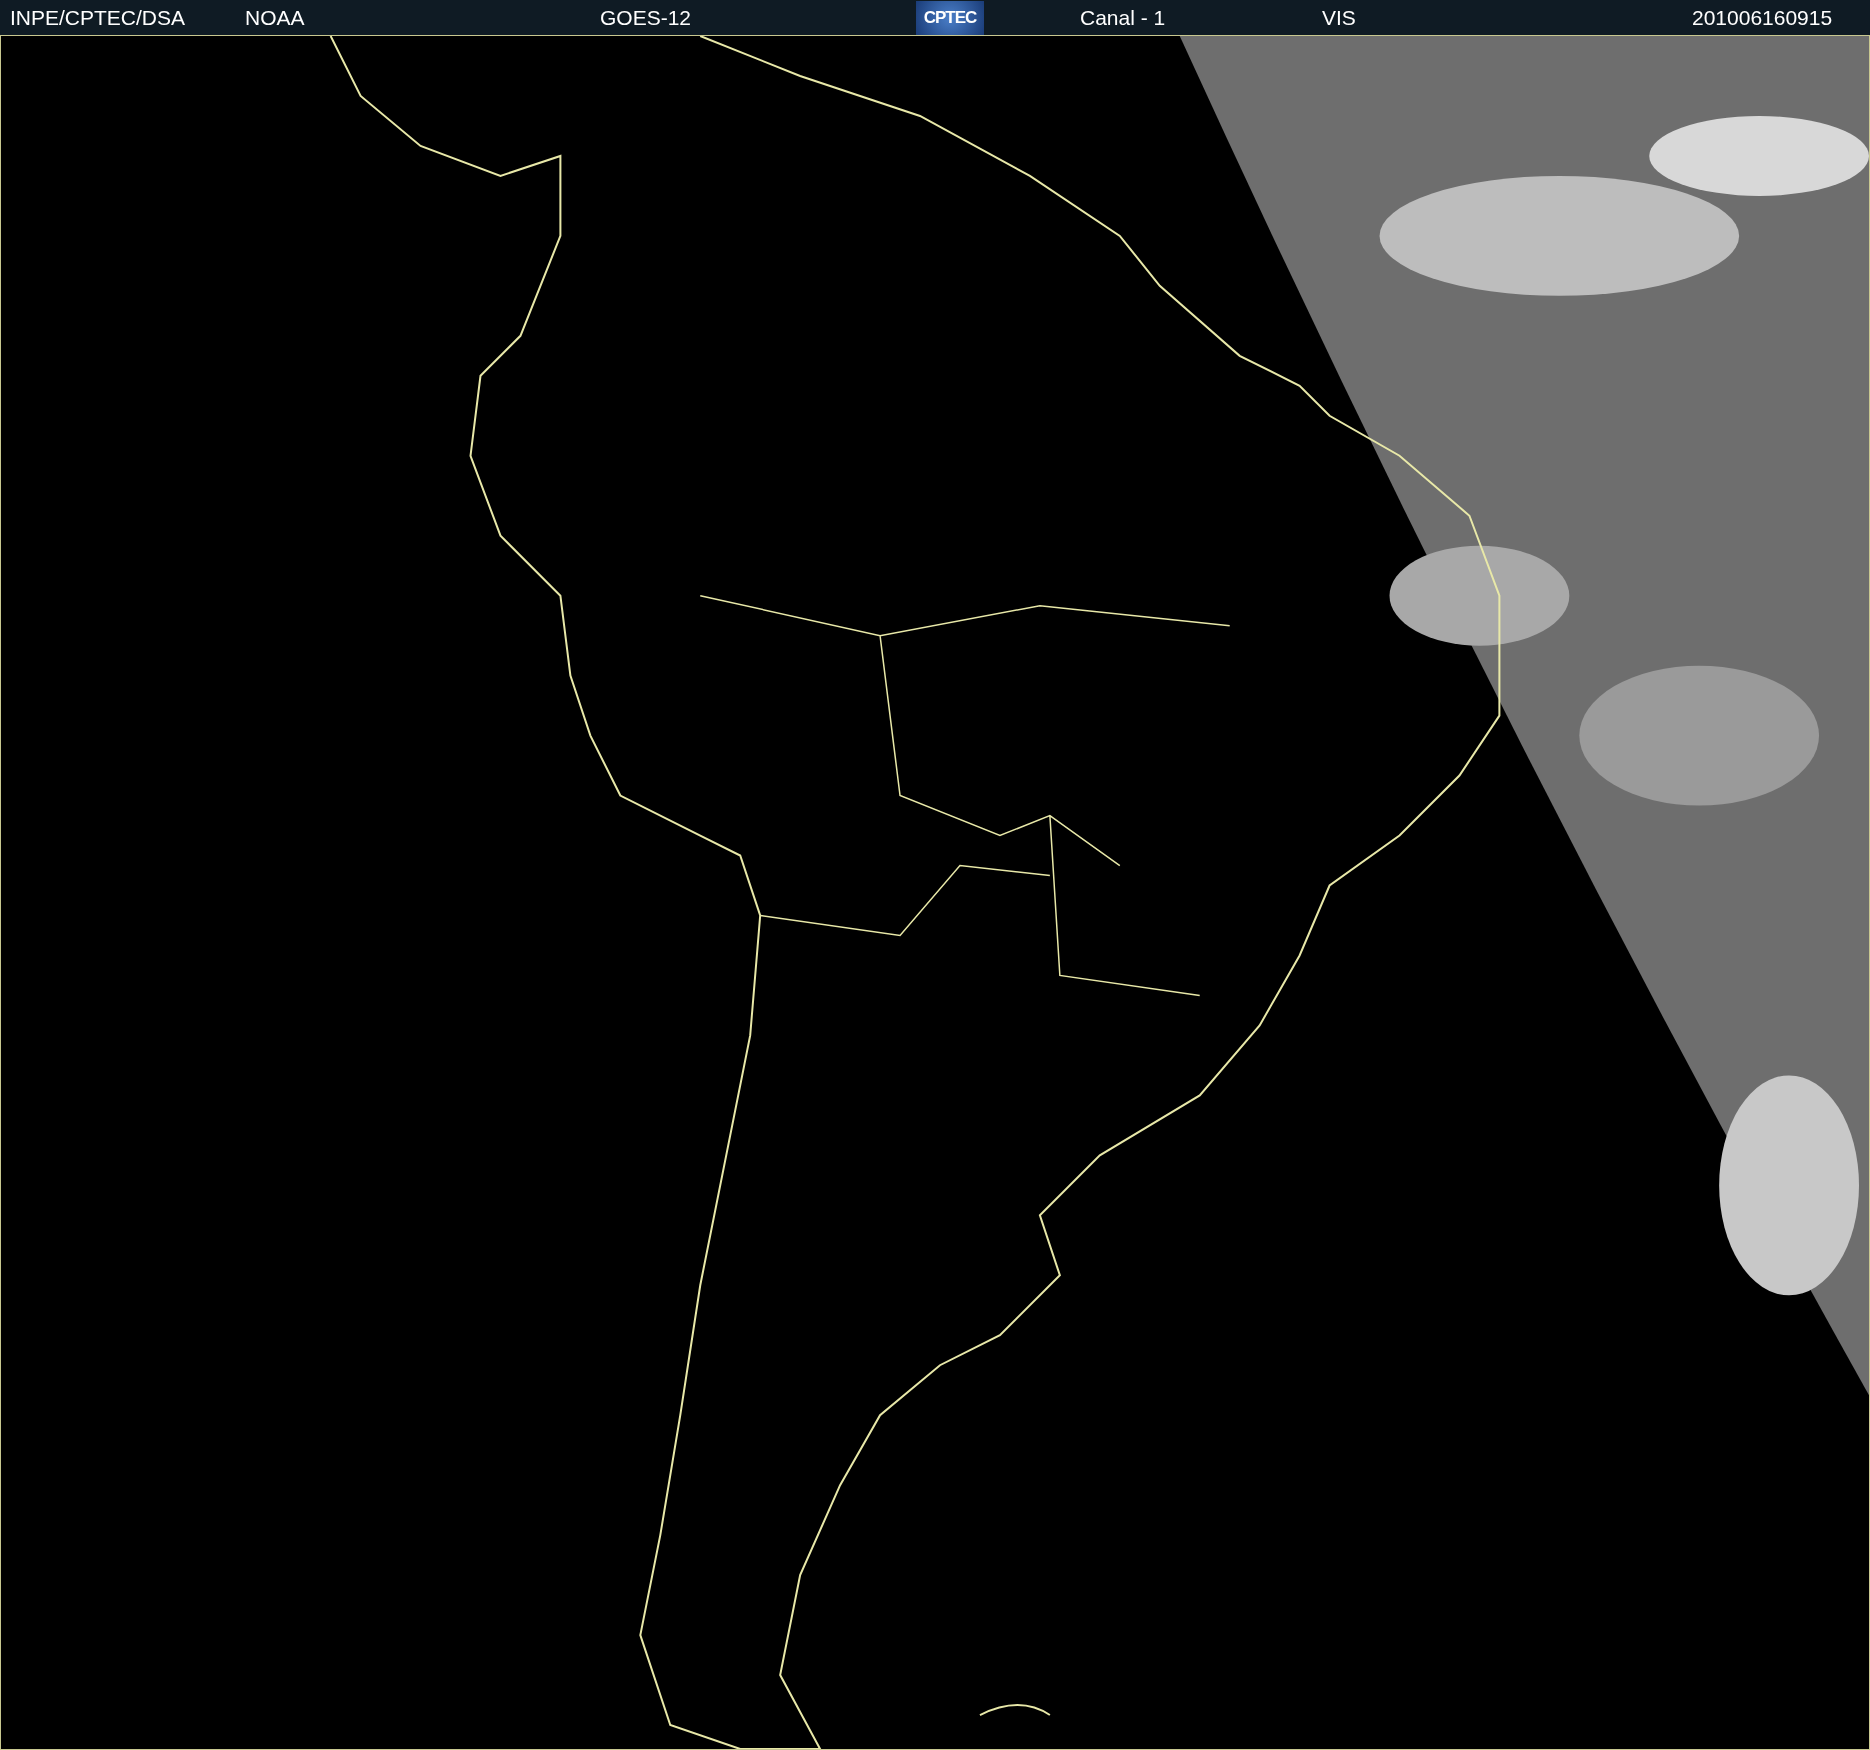  Describe the element at coordinates (950, 17) in the screenshot. I see `logo: CPTEC` at that location.